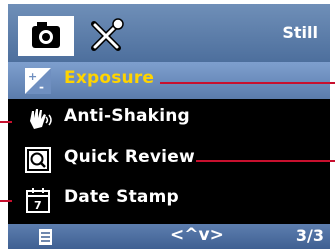  I want to click on menu-item-anti-shaking: Anti-Shaking, so click(169, 118).